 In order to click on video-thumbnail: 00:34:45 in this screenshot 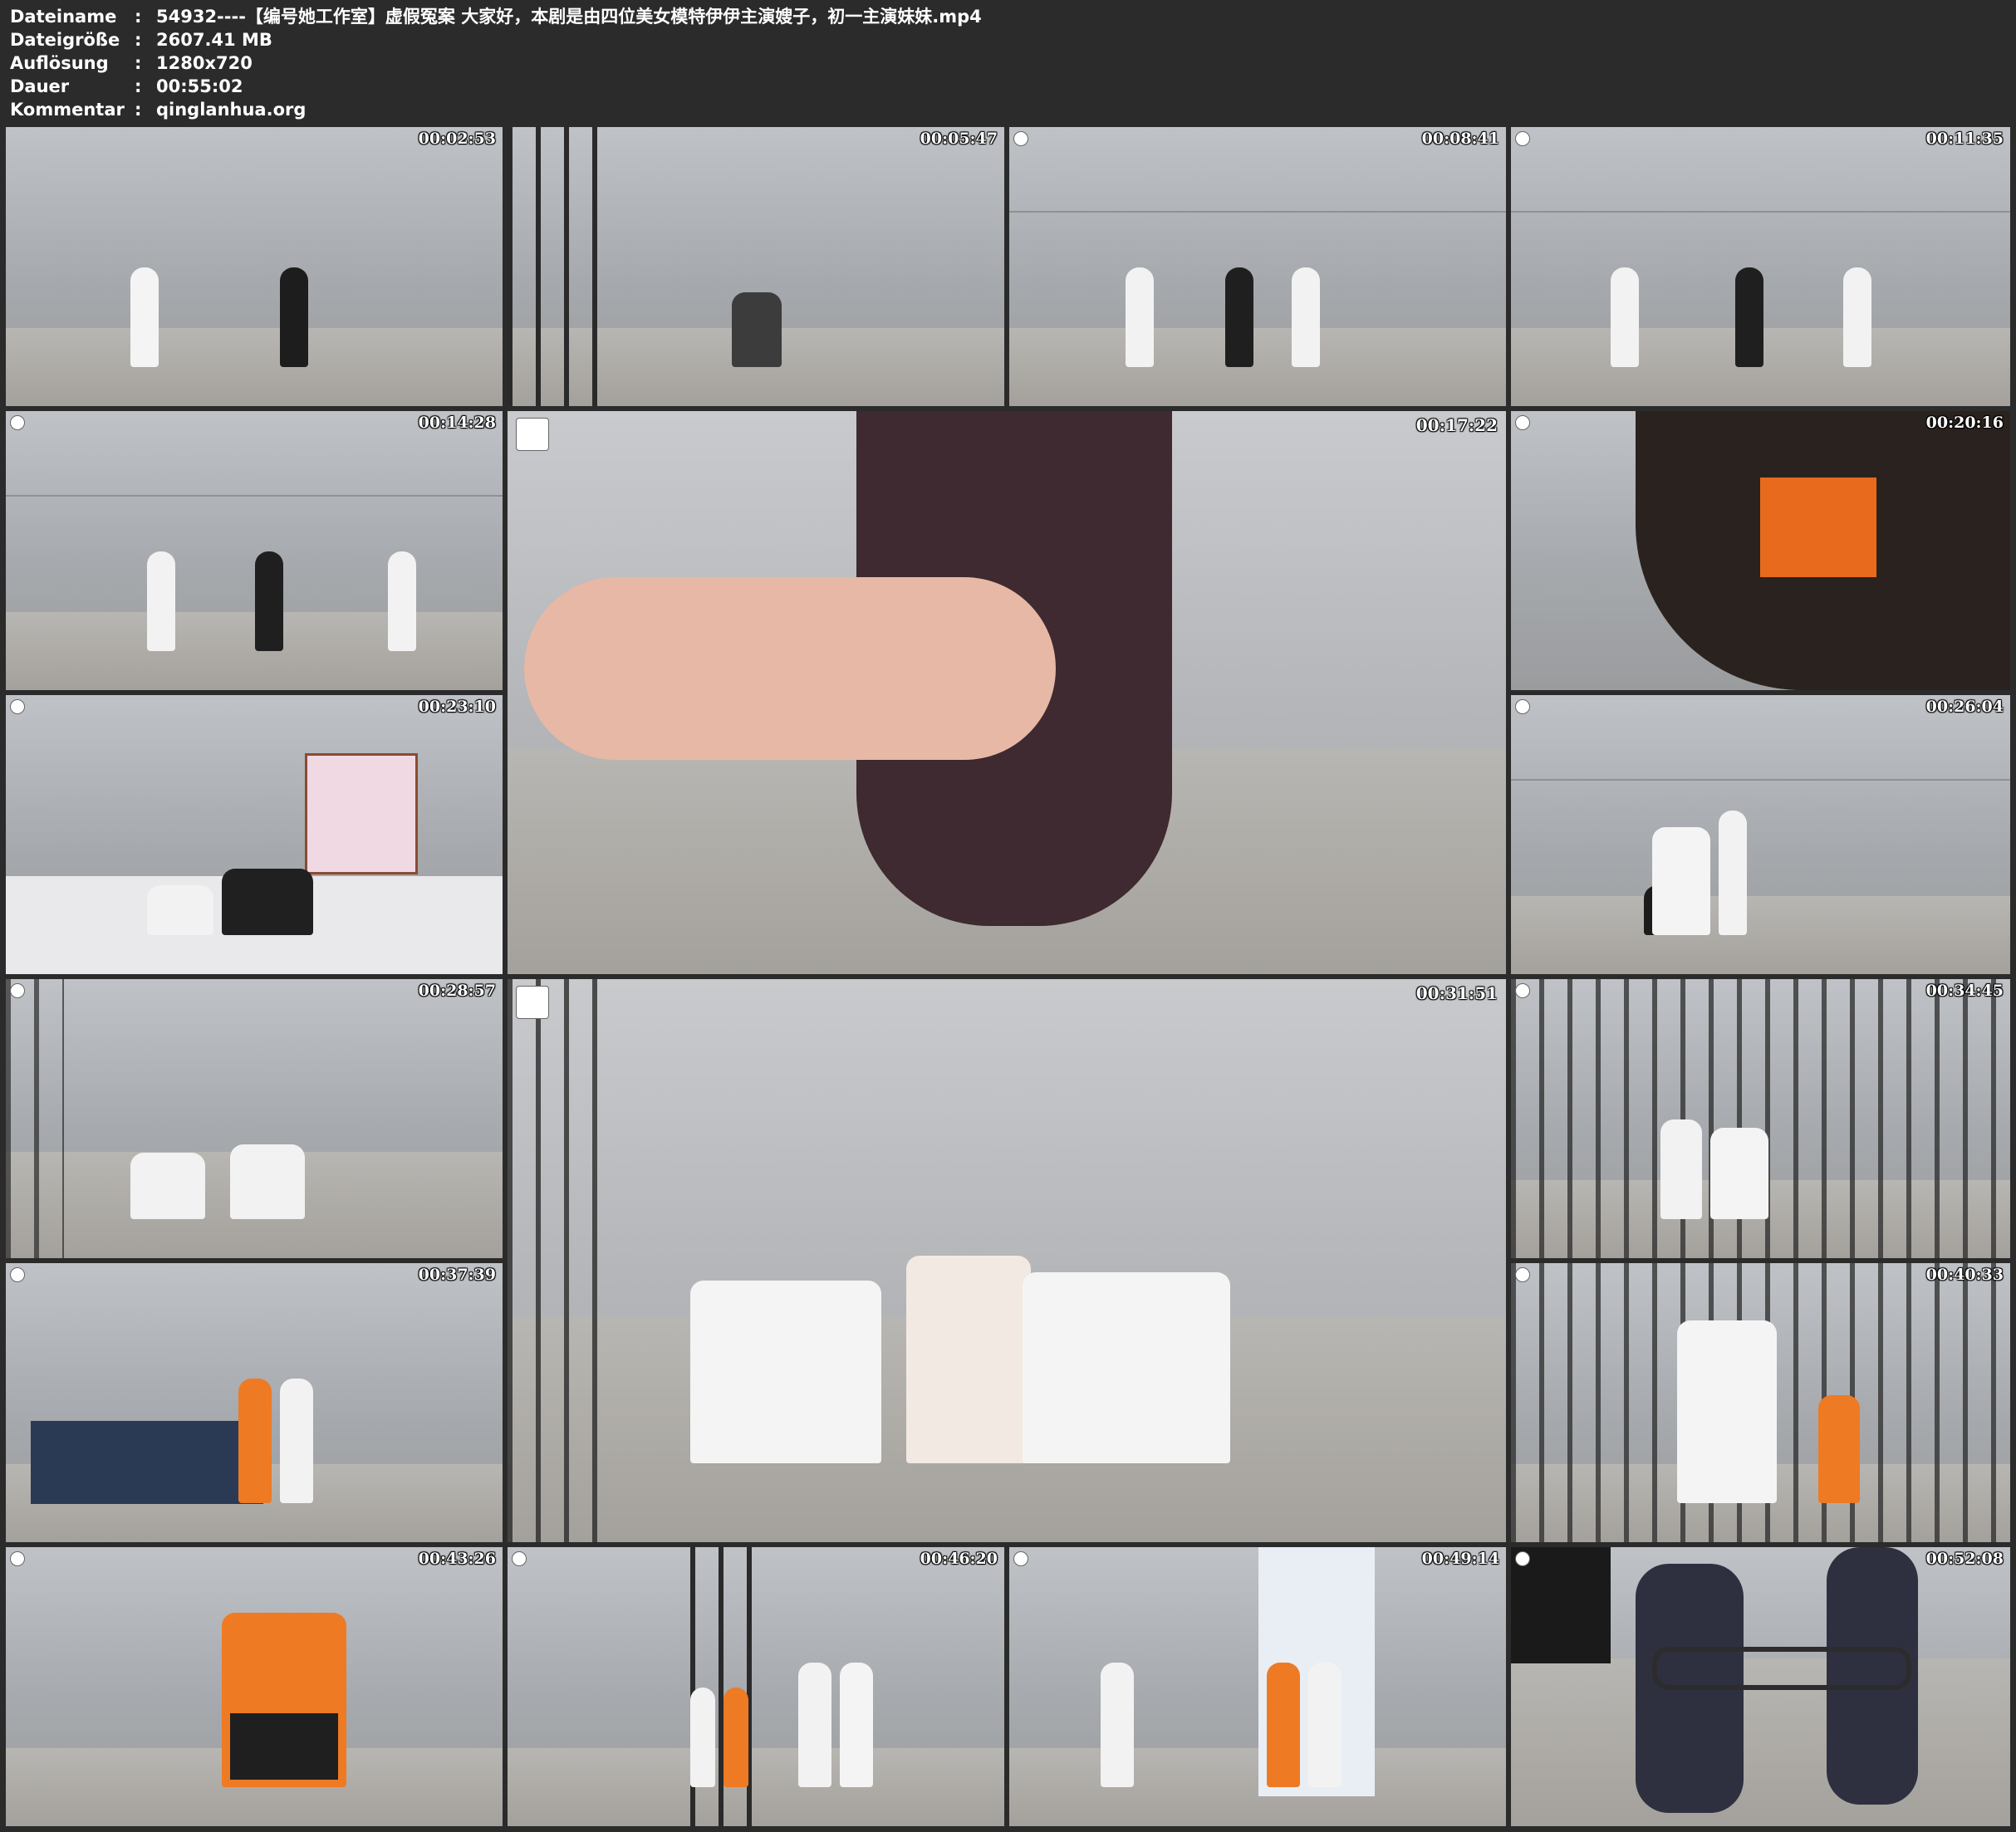, I will do `click(1760, 1118)`.